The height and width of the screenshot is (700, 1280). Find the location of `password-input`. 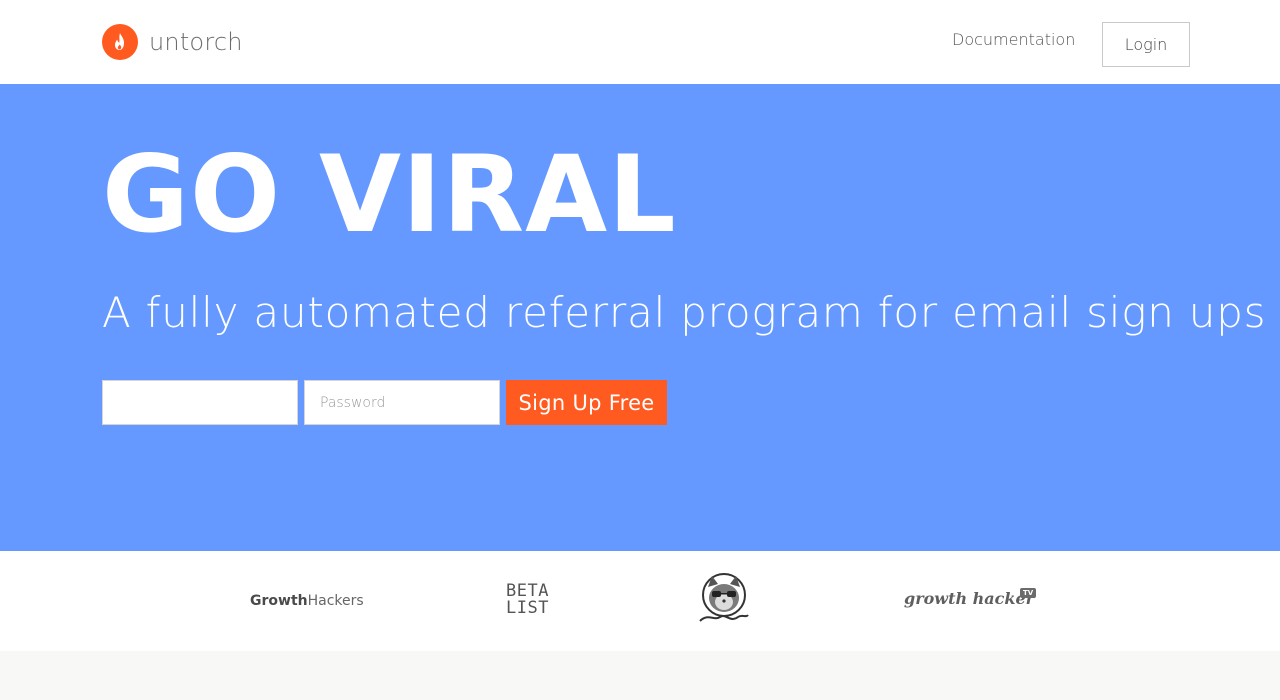

password-input is located at coordinates (402, 402).